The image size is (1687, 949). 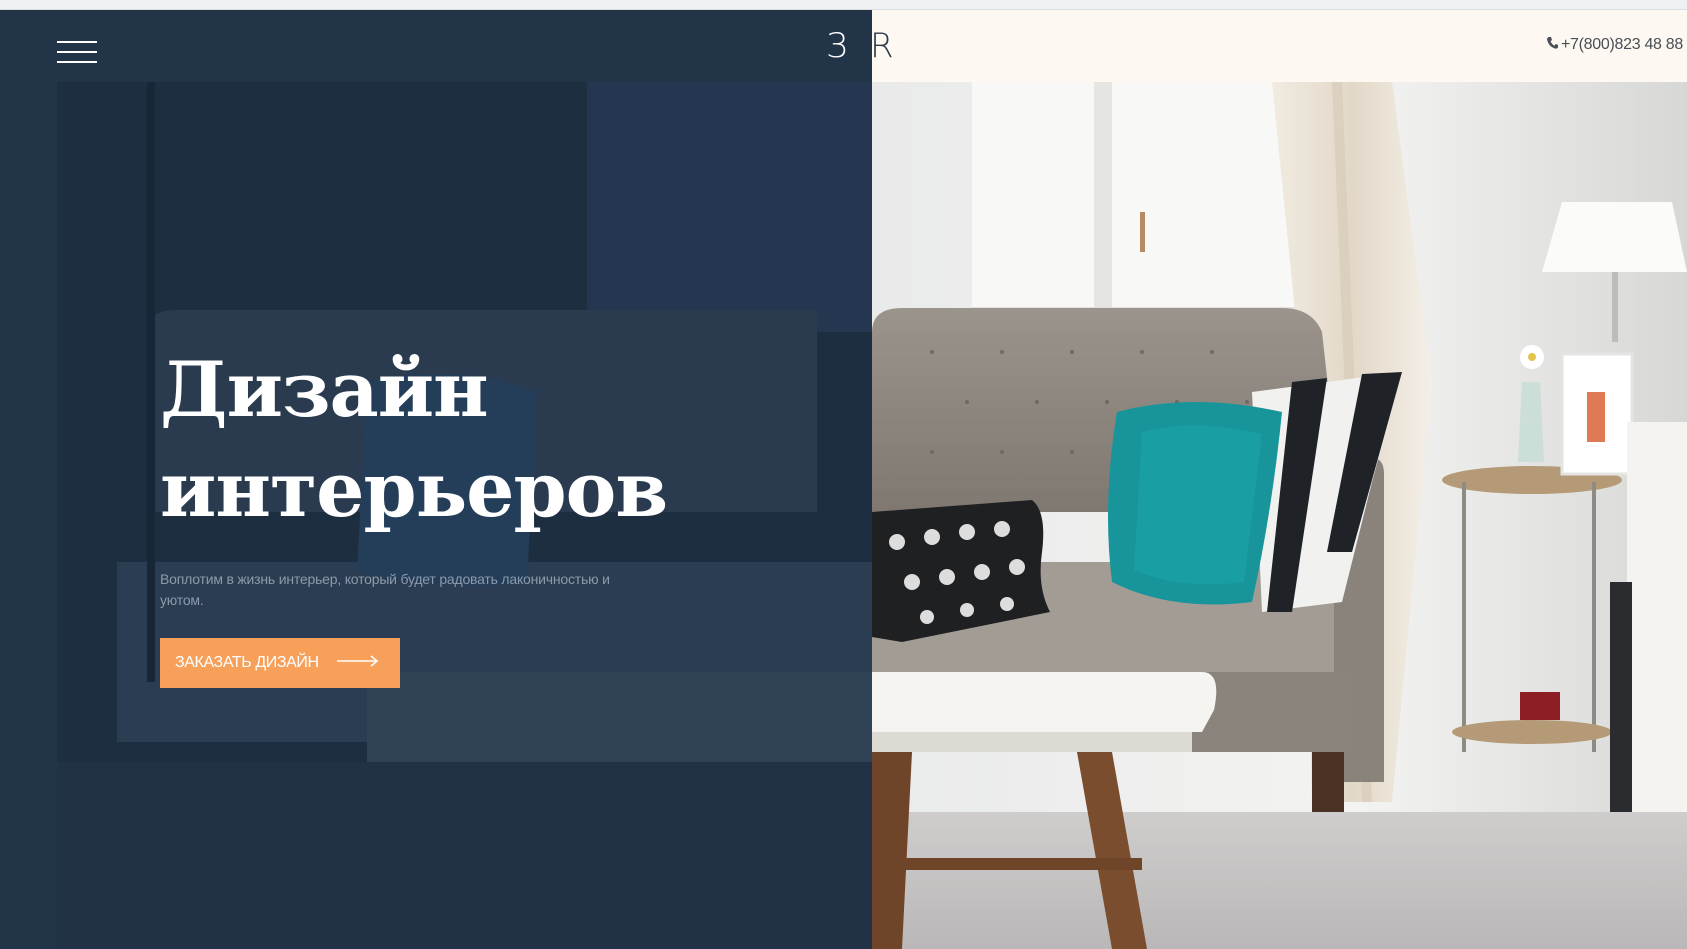 What do you see at coordinates (324, 389) in the screenshot?
I see `hero-title-line-1: Дизайн` at bounding box center [324, 389].